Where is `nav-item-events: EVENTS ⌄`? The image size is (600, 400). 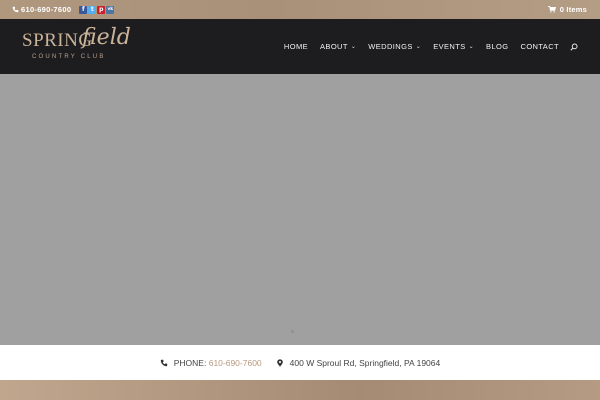 nav-item-events: EVENTS ⌄ is located at coordinates (453, 46).